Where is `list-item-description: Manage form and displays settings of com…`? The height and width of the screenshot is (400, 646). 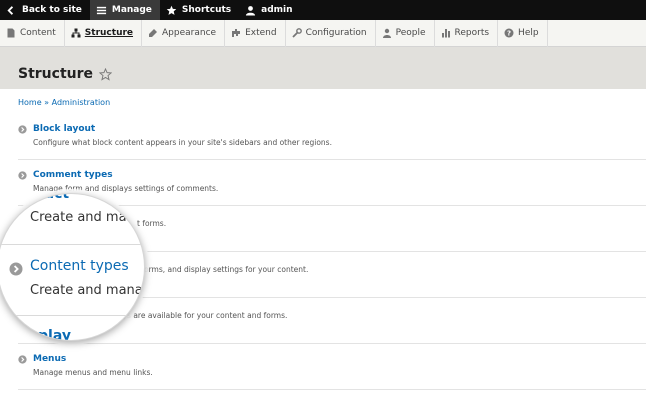 list-item-description: Manage form and displays settings of com… is located at coordinates (126, 188).